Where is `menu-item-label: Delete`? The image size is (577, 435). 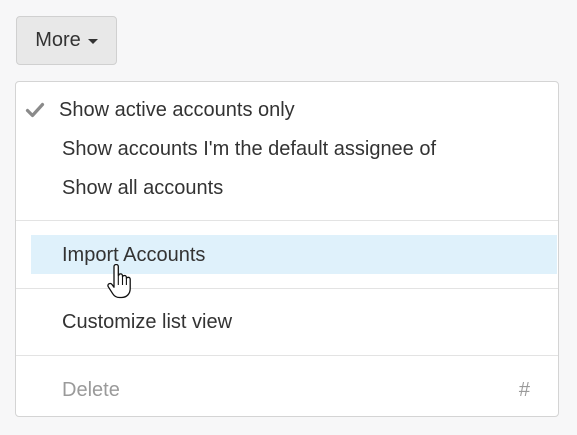
menu-item-label: Delete is located at coordinates (91, 390).